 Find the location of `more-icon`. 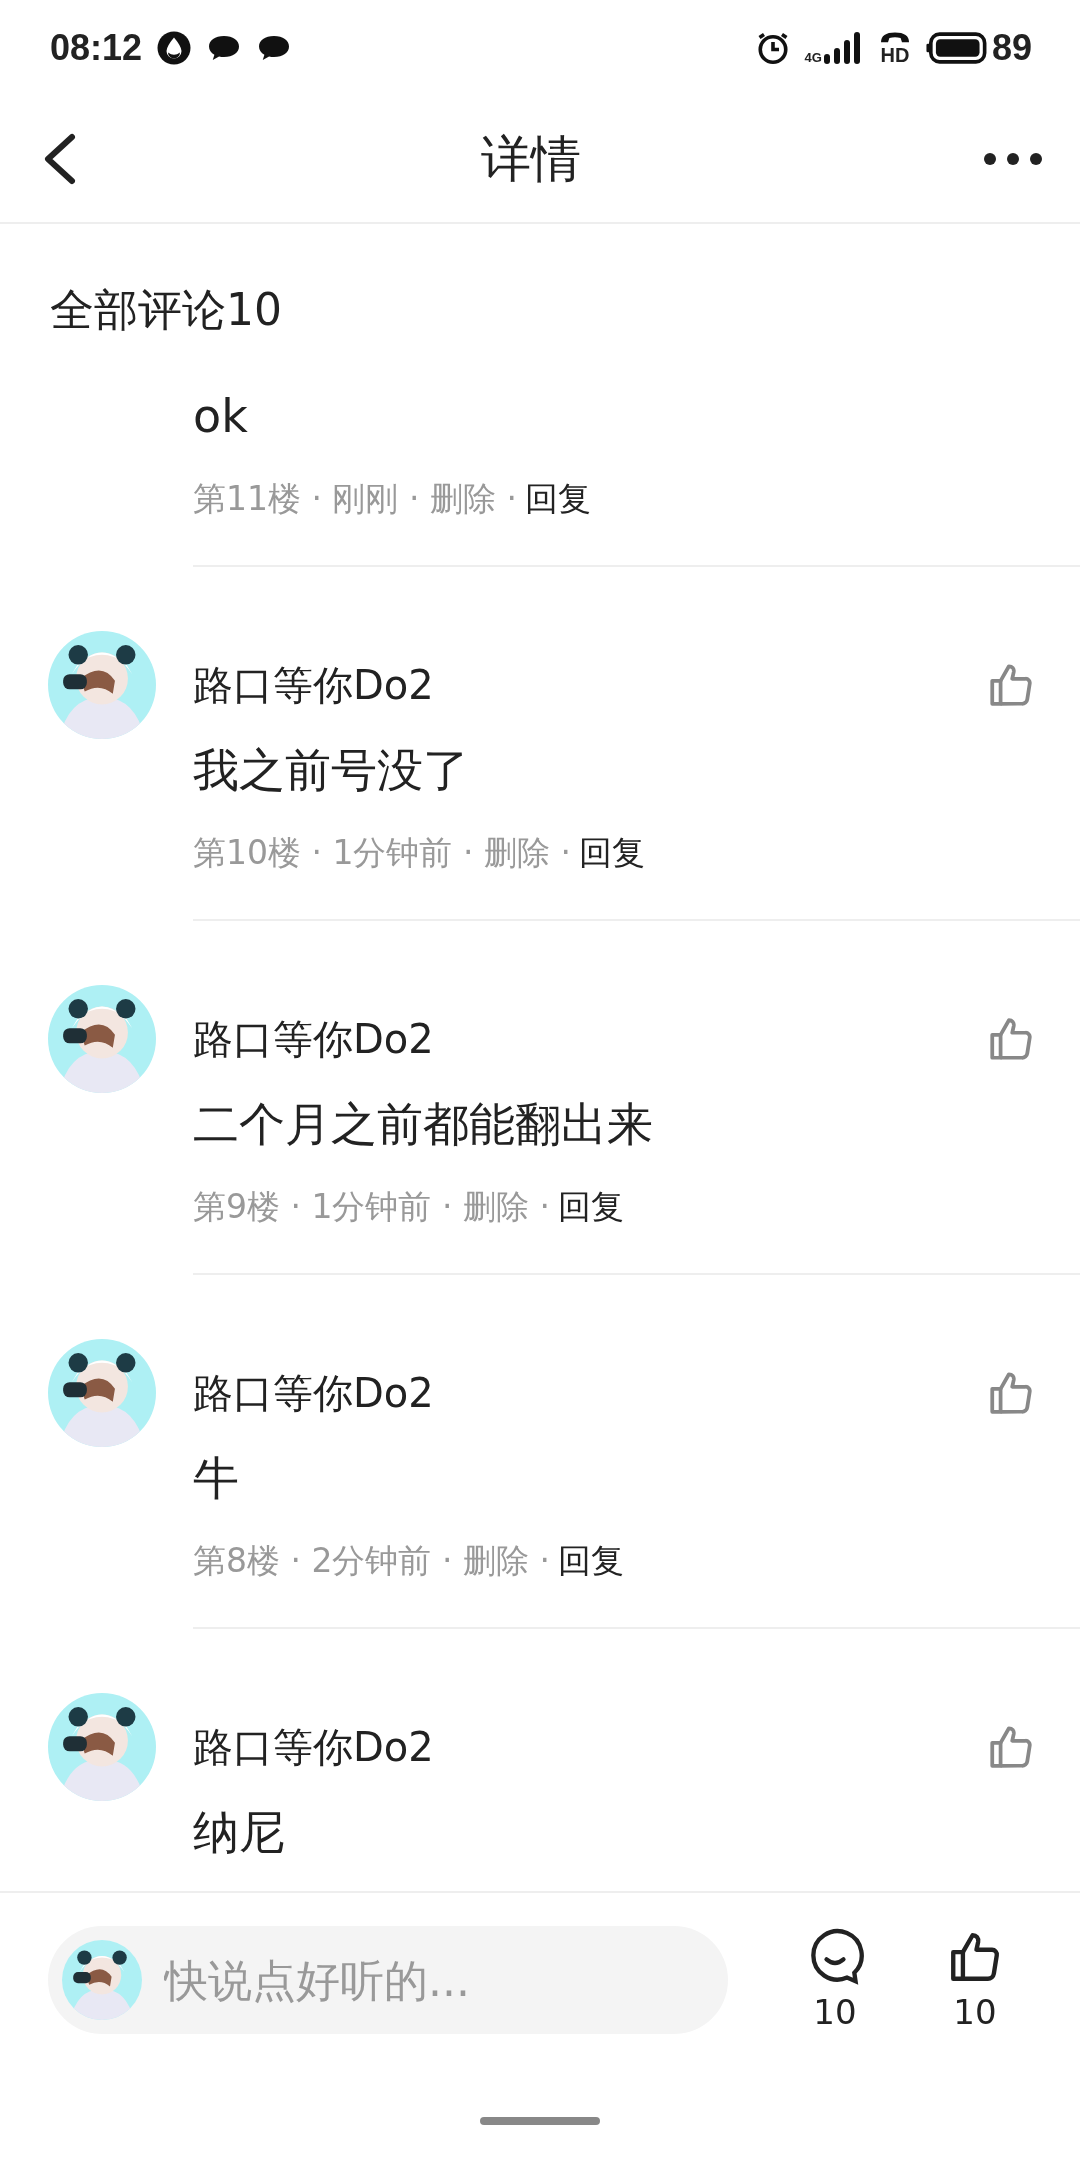

more-icon is located at coordinates (1013, 159).